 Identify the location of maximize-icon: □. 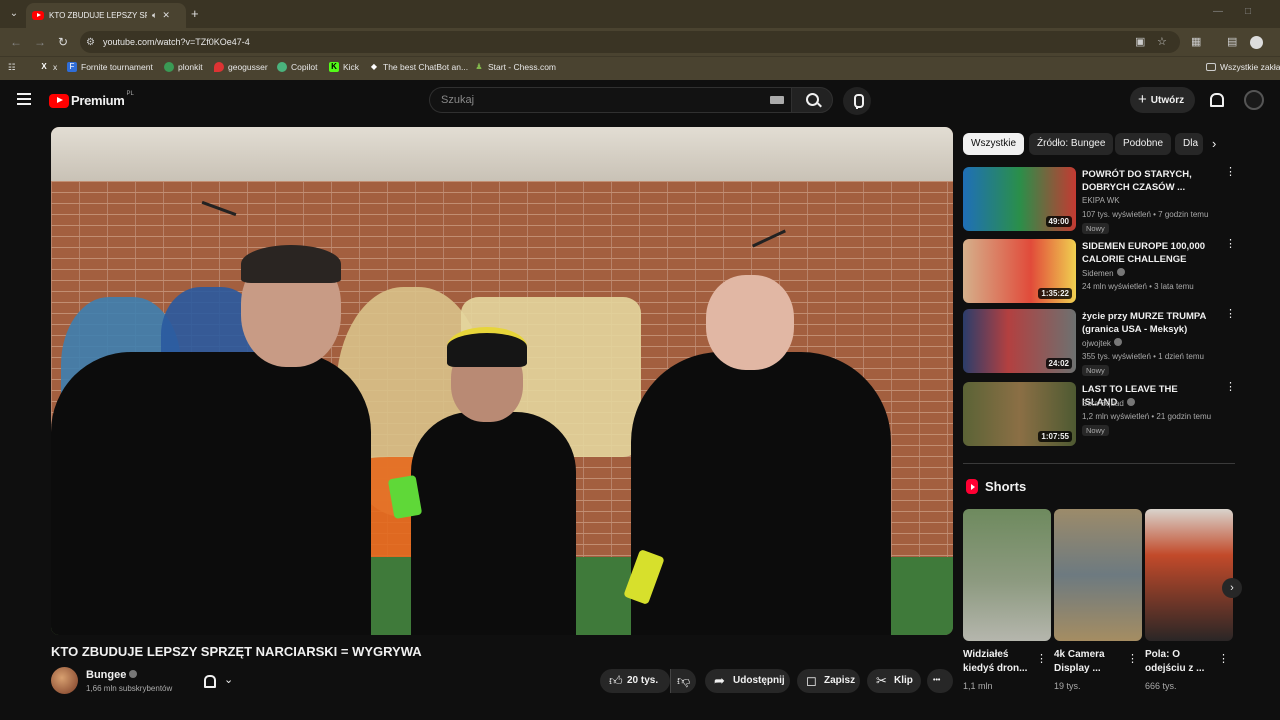
(1248, 11).